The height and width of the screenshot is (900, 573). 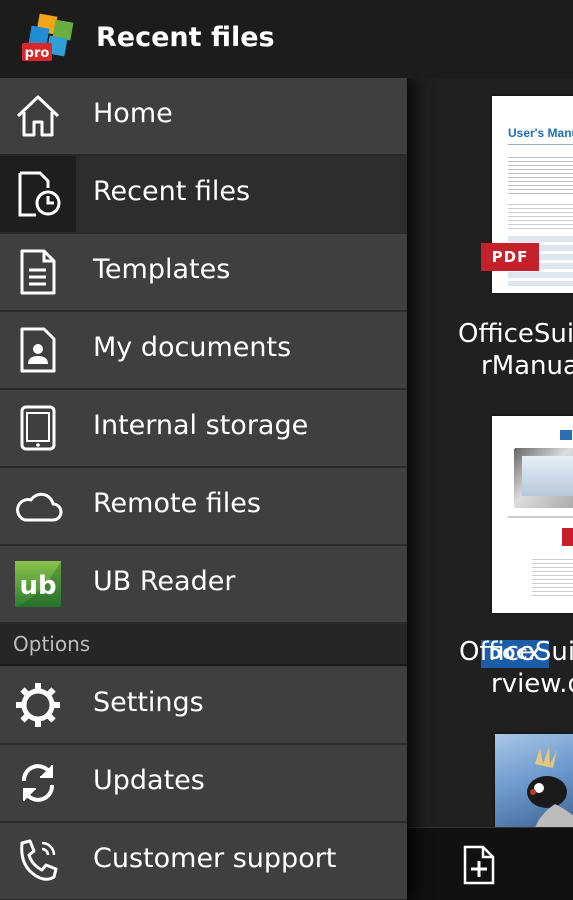 I want to click on drawer-item-label: Templates, so click(x=162, y=269).